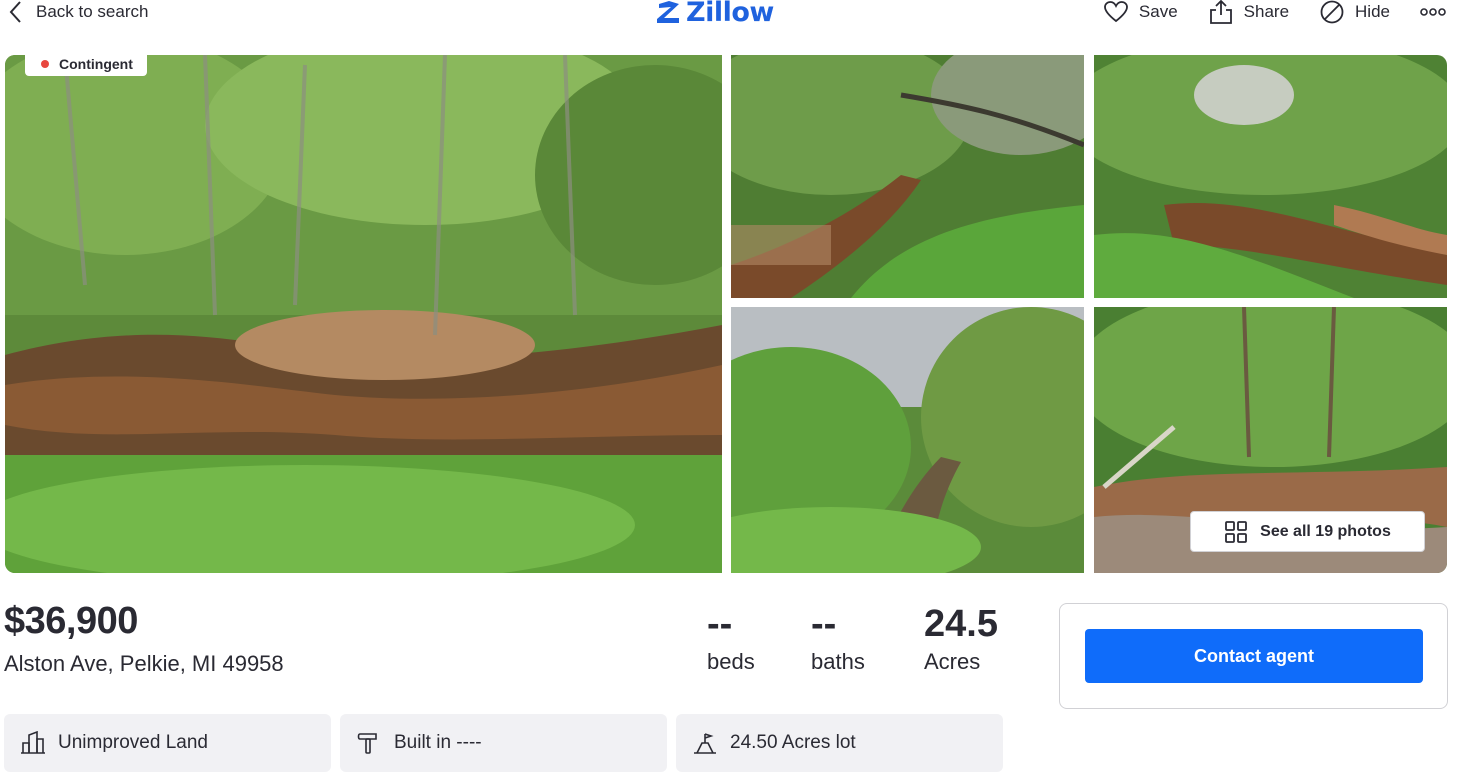  I want to click on back-to-search-link: Back to search, so click(78, 12).